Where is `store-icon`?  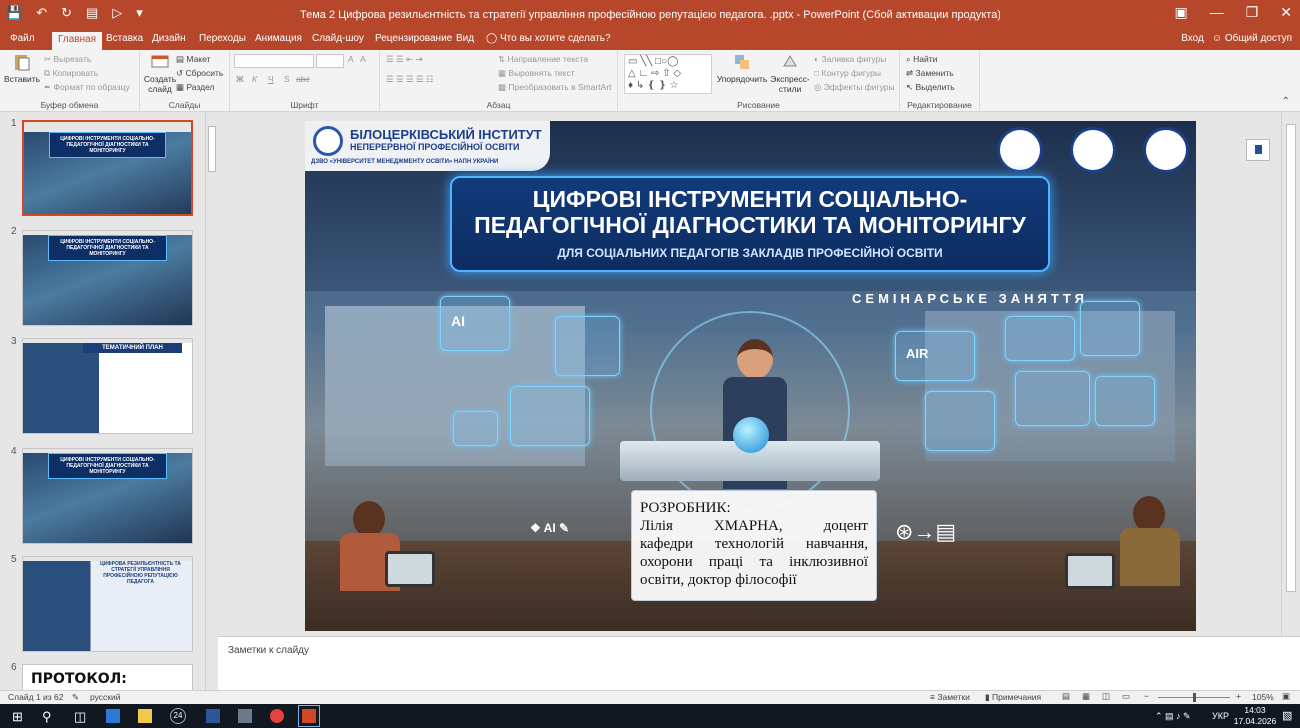
store-icon is located at coordinates (113, 716).